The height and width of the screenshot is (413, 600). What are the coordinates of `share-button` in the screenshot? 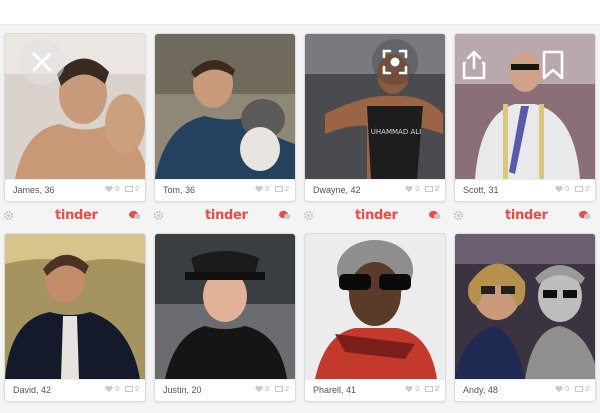 It's located at (474, 65).